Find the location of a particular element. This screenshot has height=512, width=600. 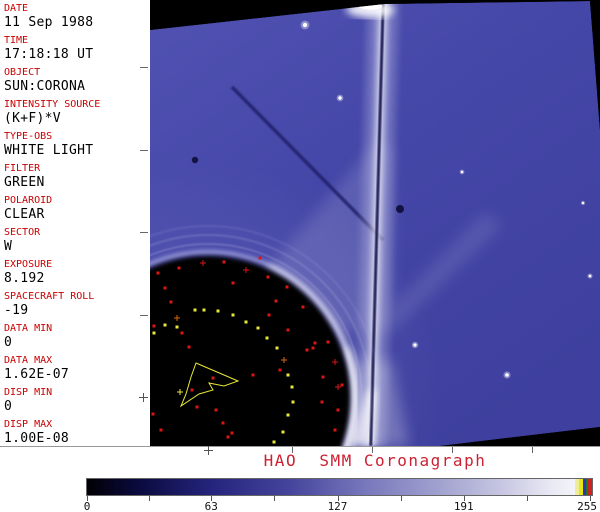

colorbar-tick-label: 255 is located at coordinates (587, 506).